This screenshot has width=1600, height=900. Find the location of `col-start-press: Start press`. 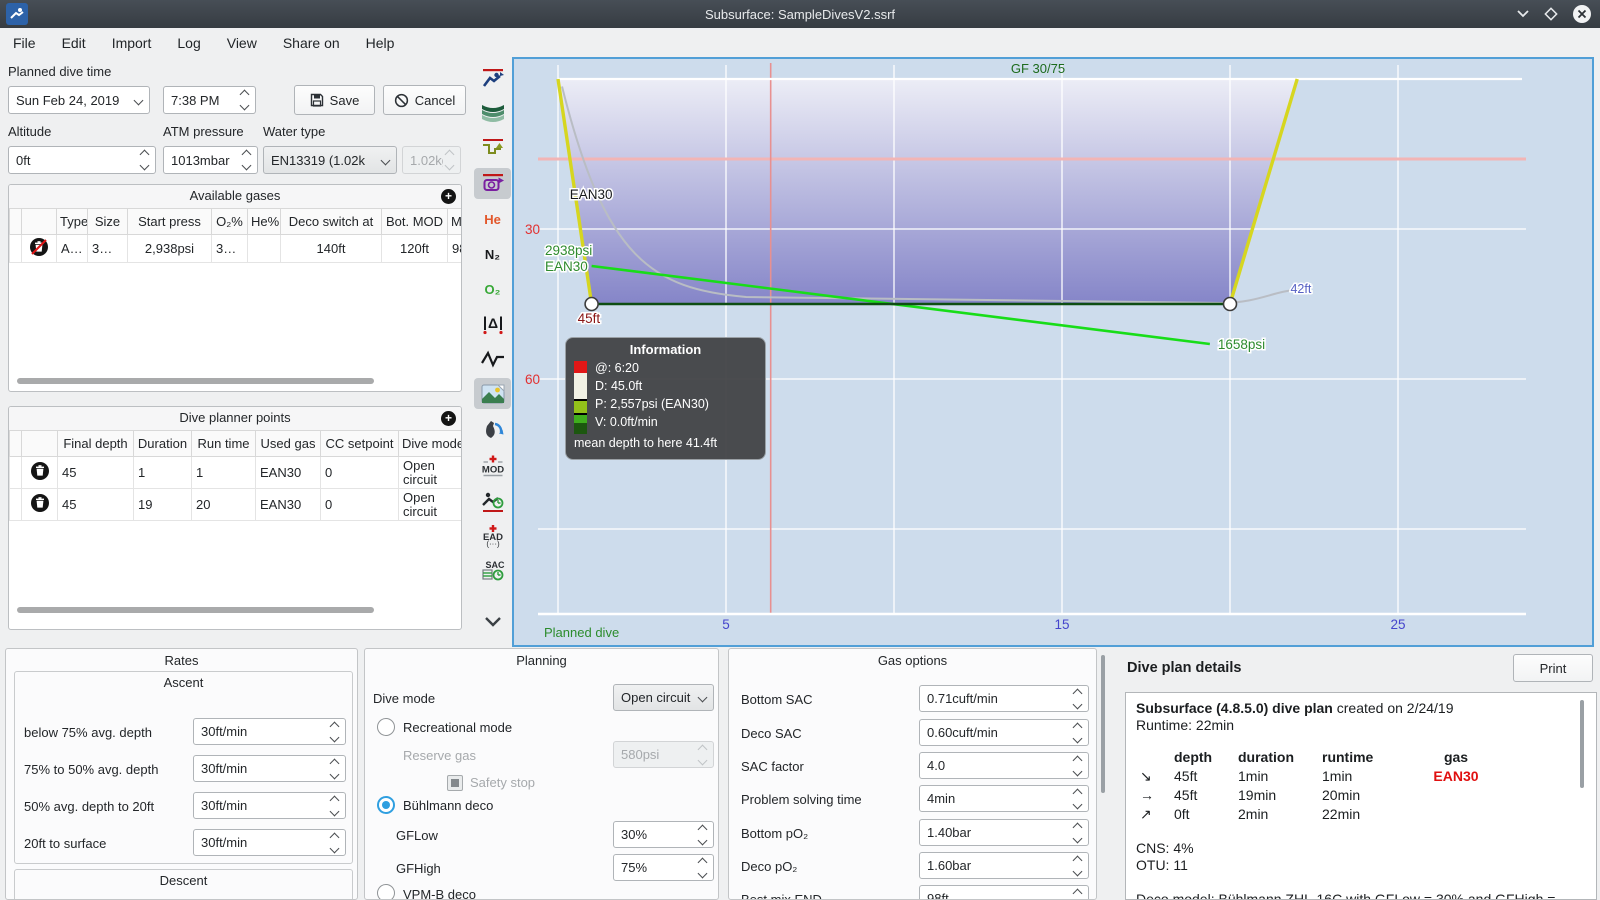

col-start-press: Start press is located at coordinates (169, 221).